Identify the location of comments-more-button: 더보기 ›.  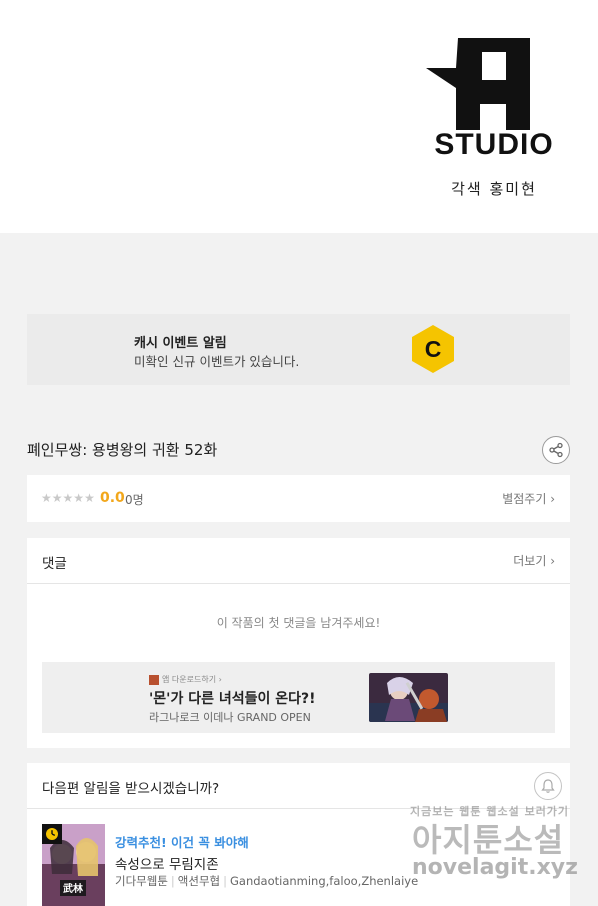
(534, 560).